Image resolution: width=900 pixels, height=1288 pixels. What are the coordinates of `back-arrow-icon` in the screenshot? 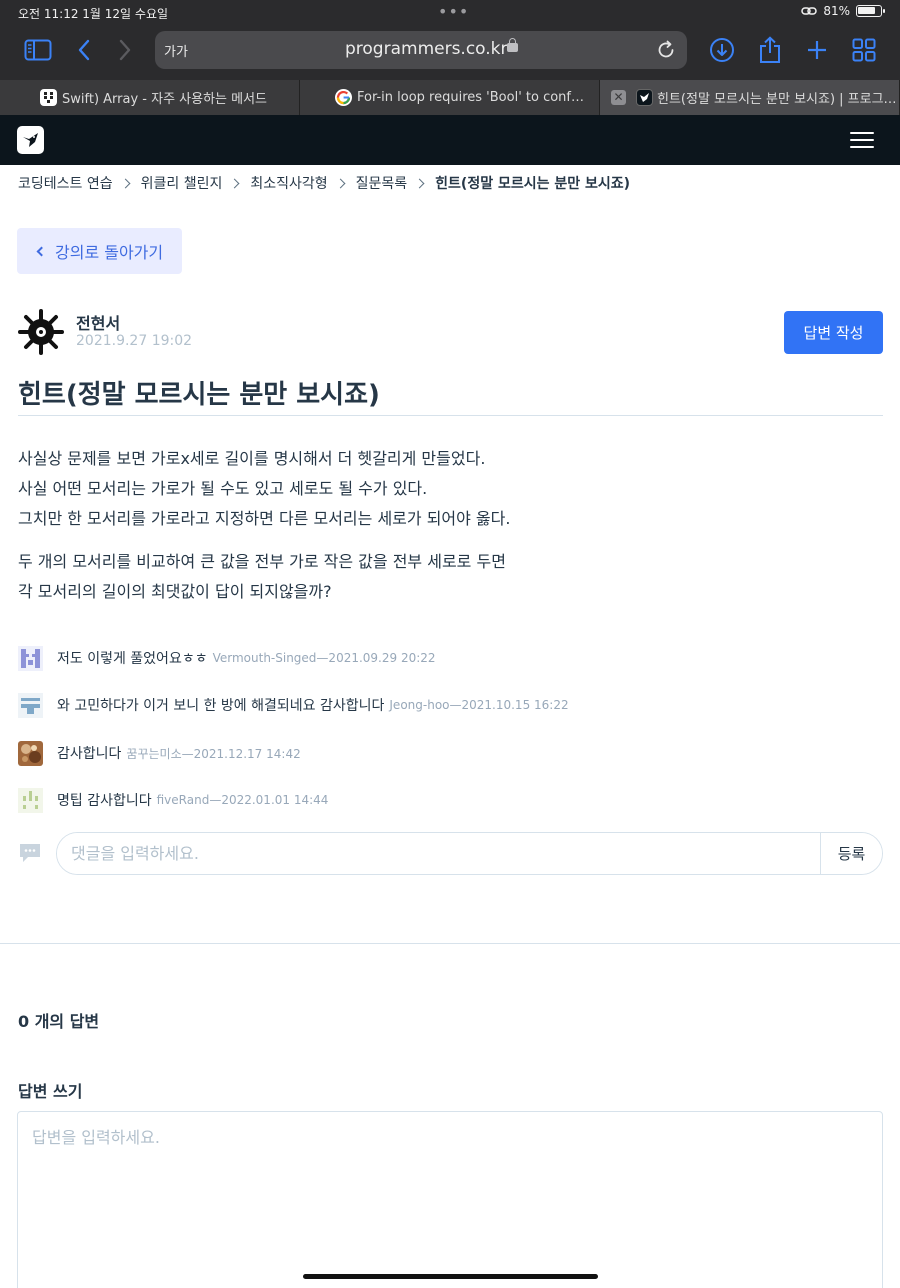 It's located at (84, 50).